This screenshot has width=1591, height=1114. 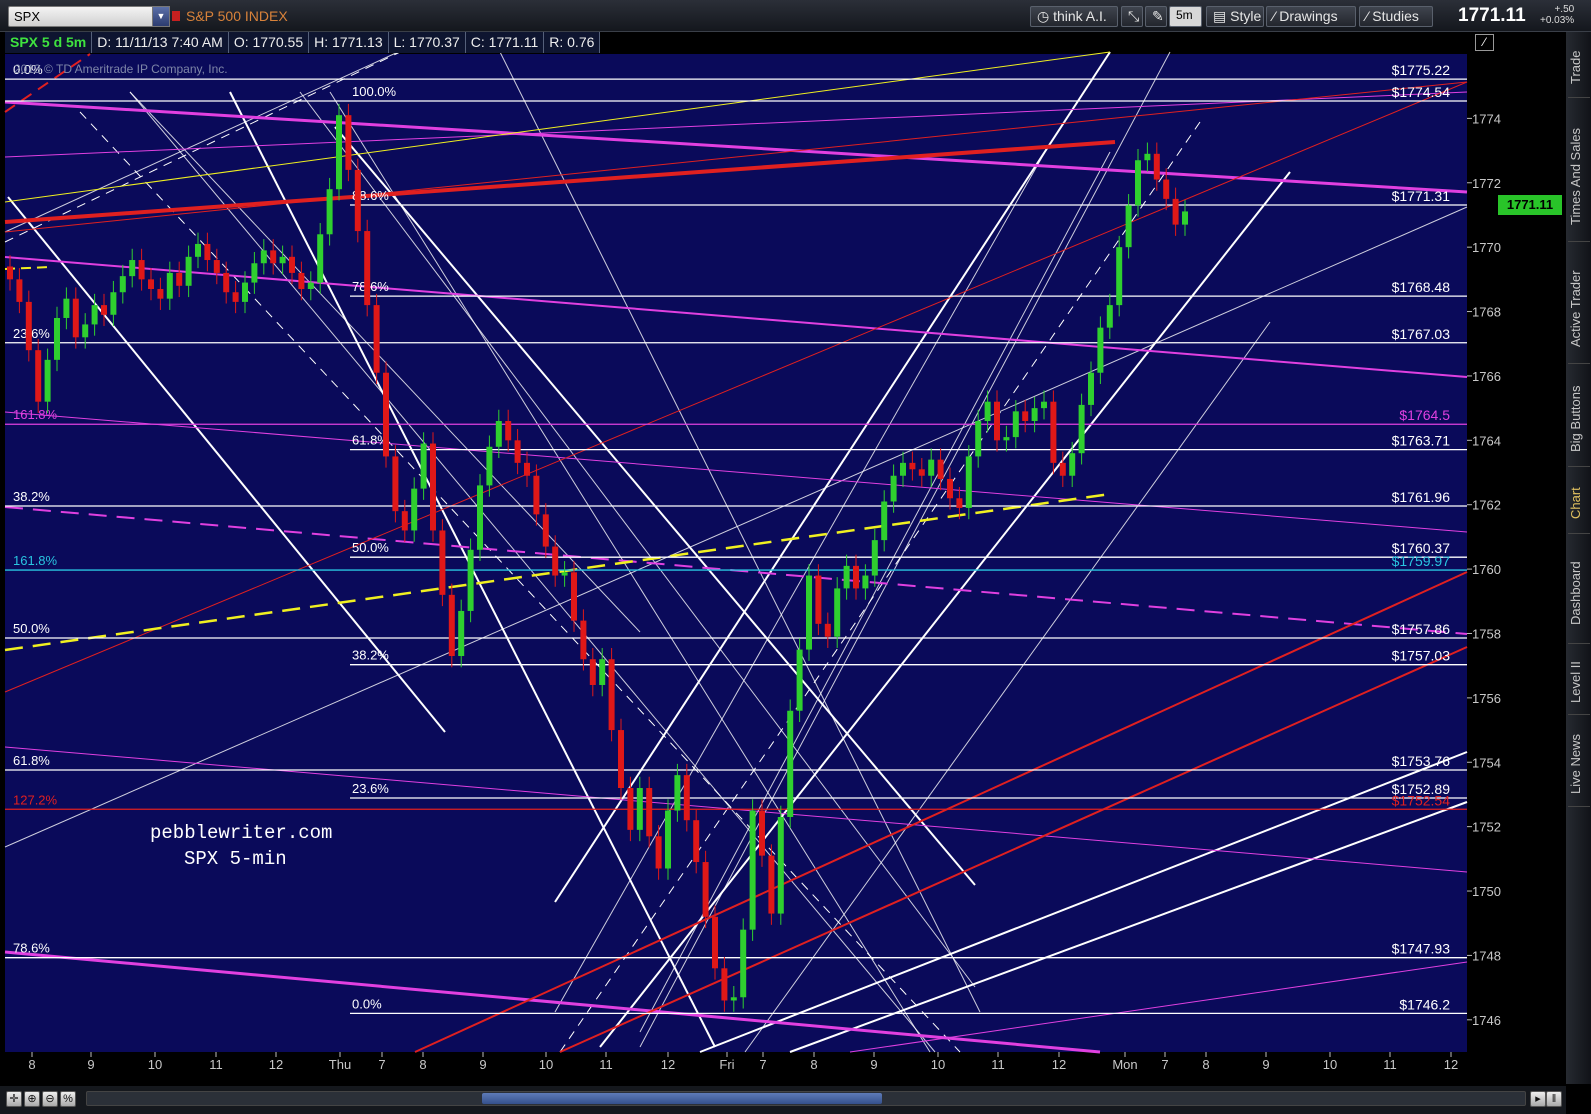 What do you see at coordinates (374, 91) in the screenshot?
I see `fib-label-mid-0: 100.0%` at bounding box center [374, 91].